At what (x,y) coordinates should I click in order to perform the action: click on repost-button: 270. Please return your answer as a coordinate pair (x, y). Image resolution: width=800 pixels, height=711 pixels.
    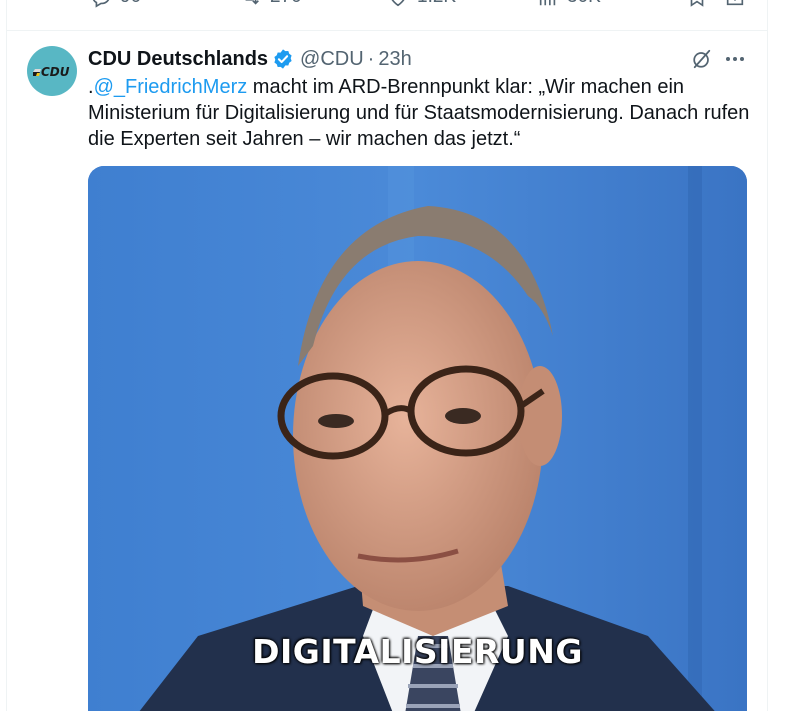
    Looking at the image, I should click on (271, 4).